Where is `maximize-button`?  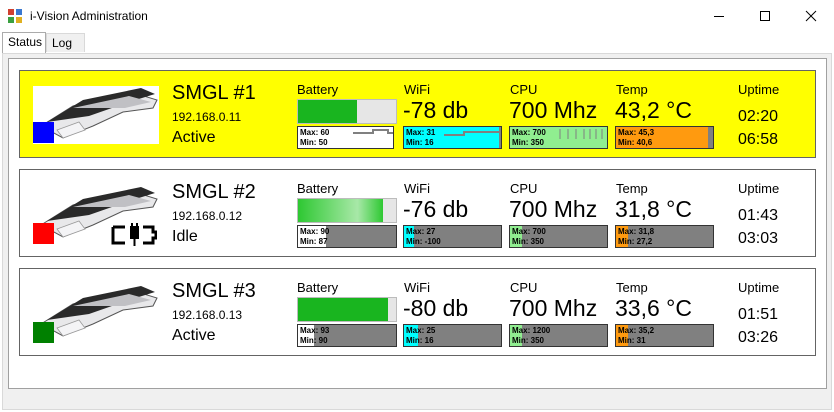
maximize-button is located at coordinates (765, 16).